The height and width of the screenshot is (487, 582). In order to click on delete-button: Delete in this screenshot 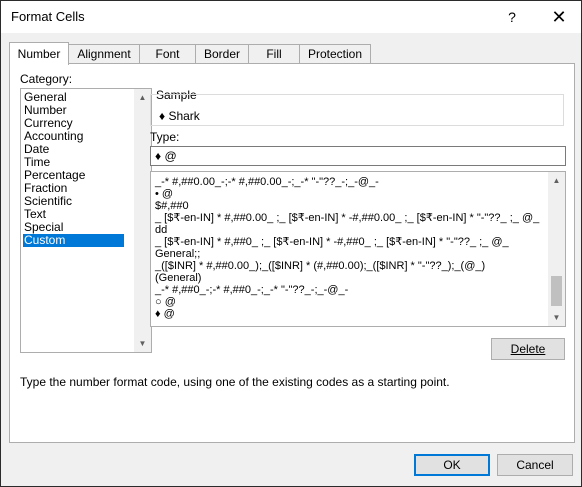, I will do `click(528, 349)`.